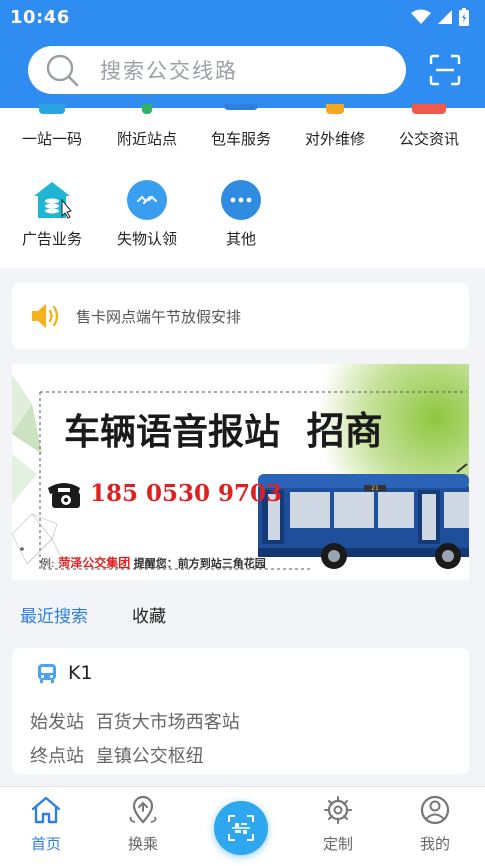  What do you see at coordinates (149, 614) in the screenshot?
I see `tab-favorites: 收藏` at bounding box center [149, 614].